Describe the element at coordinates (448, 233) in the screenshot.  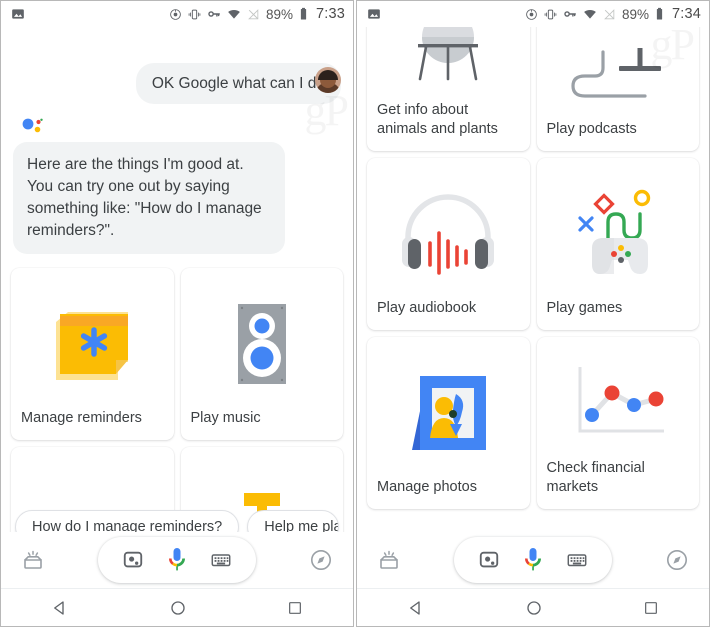
I see `headphones-waveform-icon` at that location.